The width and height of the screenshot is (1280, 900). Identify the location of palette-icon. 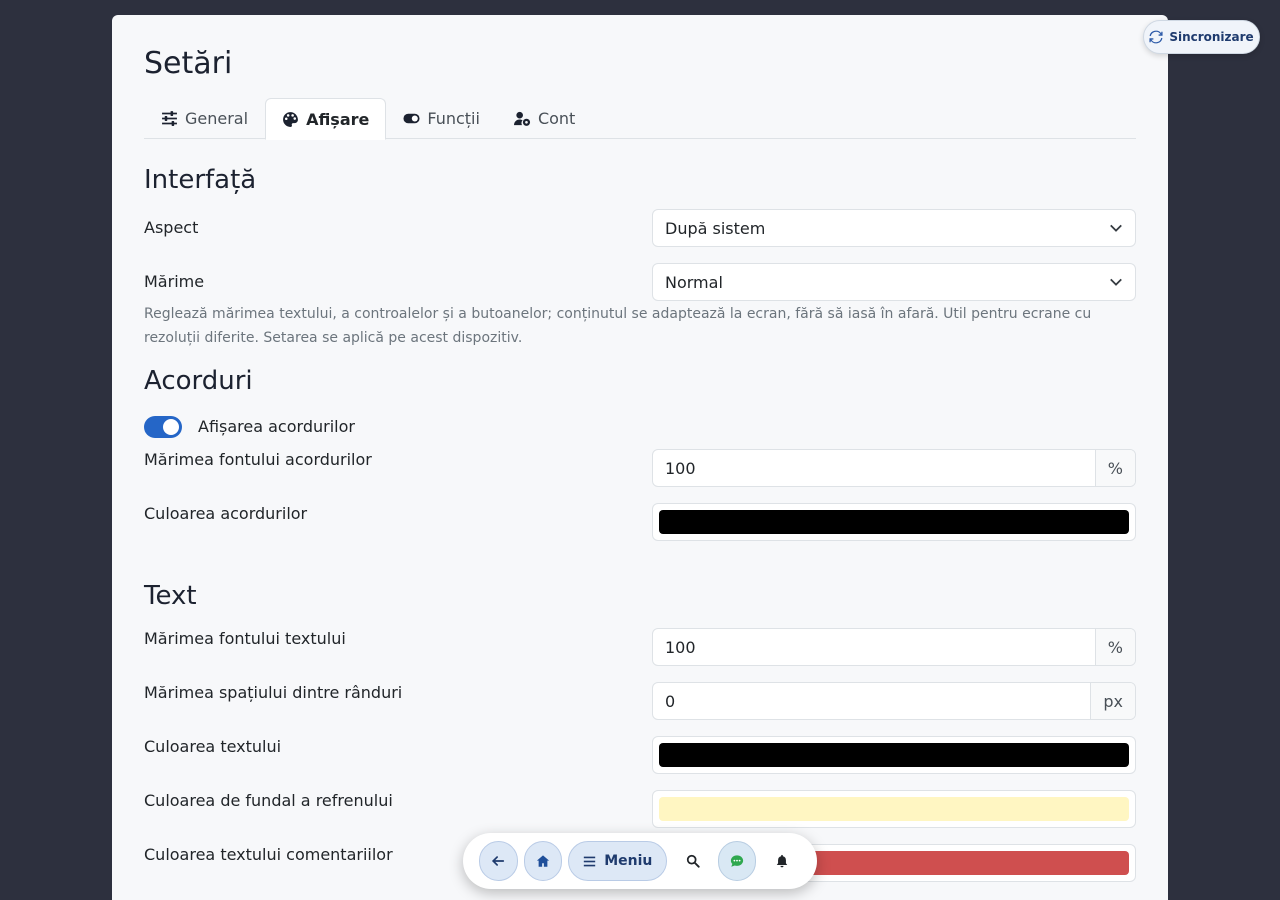
(290, 119).